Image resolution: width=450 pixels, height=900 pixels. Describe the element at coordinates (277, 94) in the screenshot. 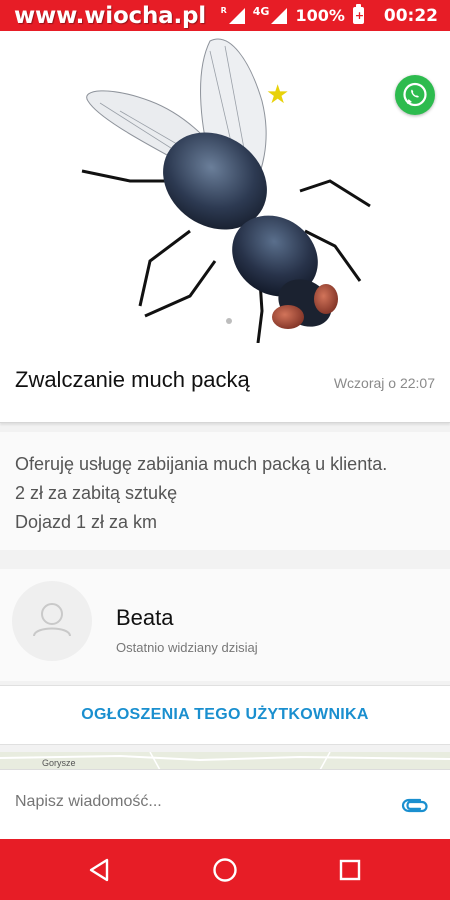

I see `favorite-star-icon: ★` at that location.